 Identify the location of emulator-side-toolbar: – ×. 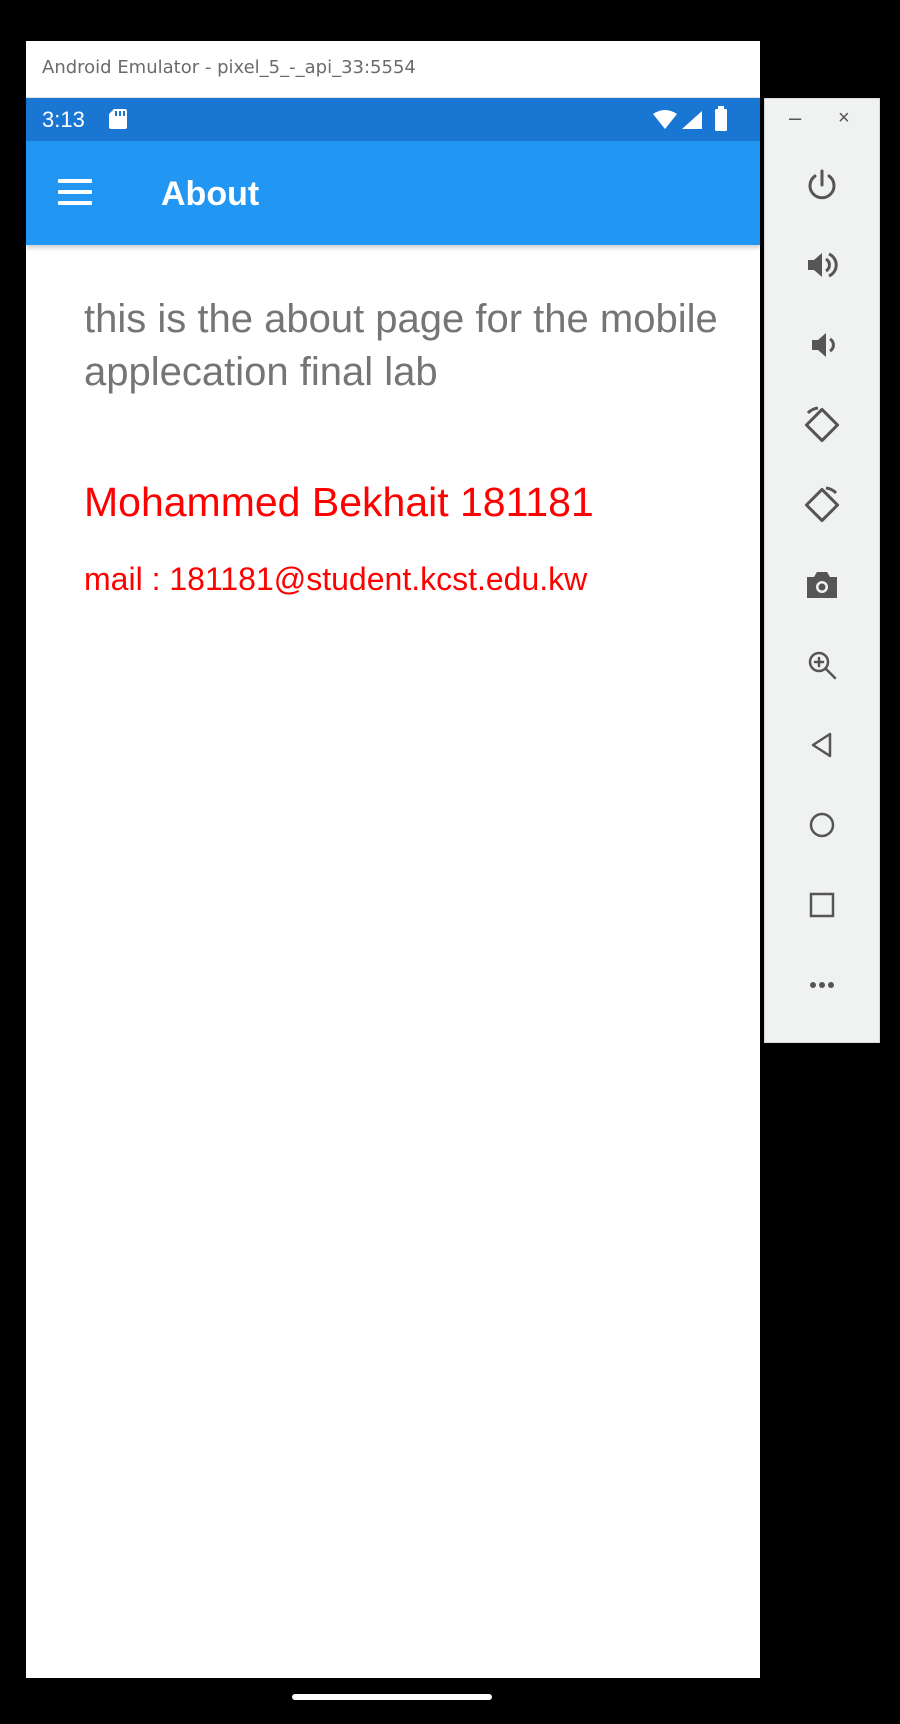
(822, 570).